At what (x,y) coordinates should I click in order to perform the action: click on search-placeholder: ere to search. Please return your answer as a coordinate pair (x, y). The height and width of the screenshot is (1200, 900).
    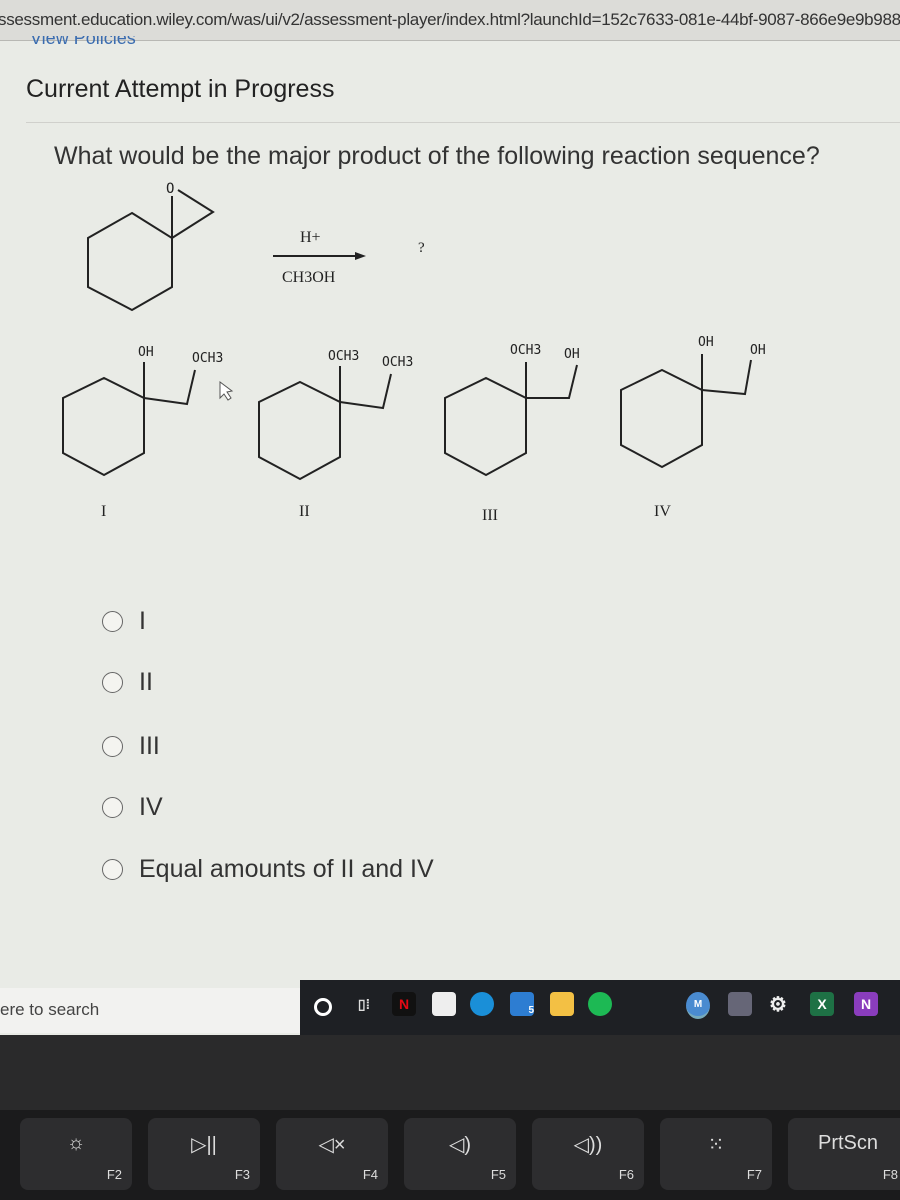
    Looking at the image, I should click on (50, 1009).